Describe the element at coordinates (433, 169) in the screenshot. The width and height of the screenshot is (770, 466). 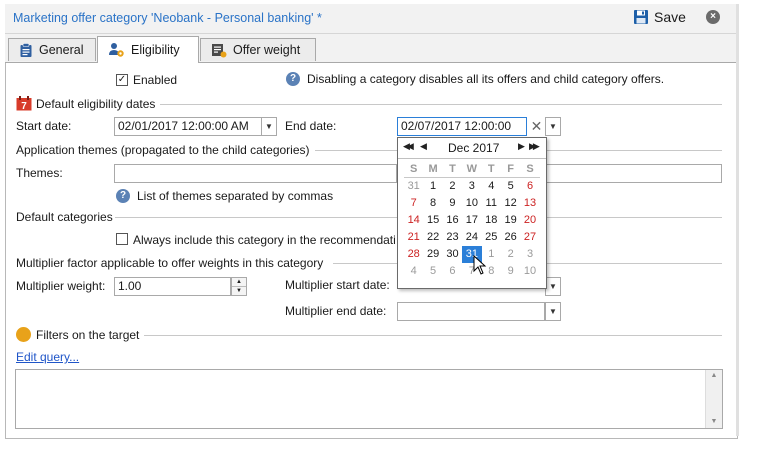
I see `weekday-header: M` at that location.